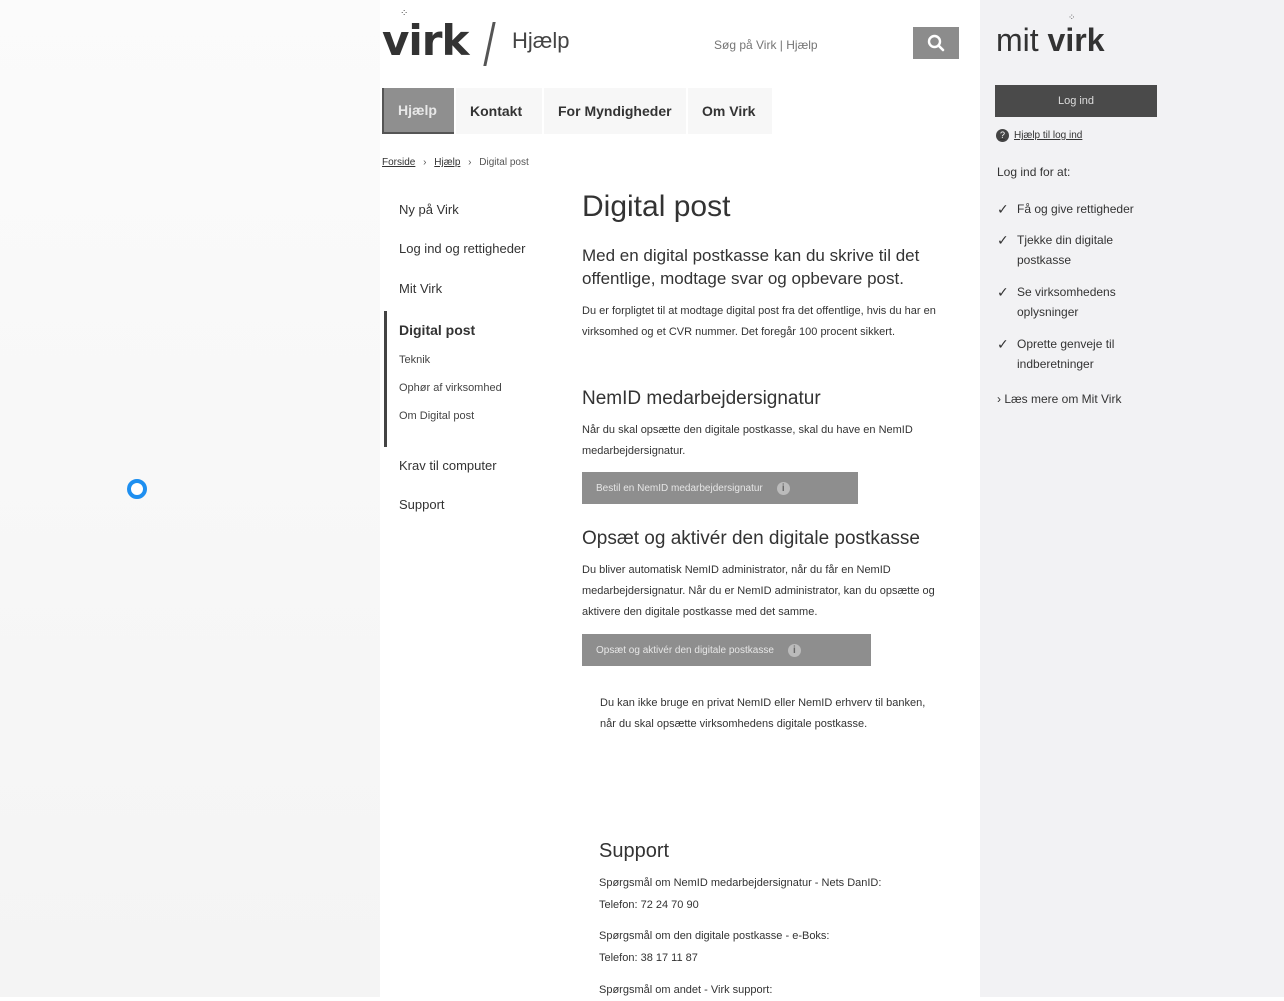  Describe the element at coordinates (437, 330) in the screenshot. I see `sidebar-item-digital-post: Digital post` at that location.